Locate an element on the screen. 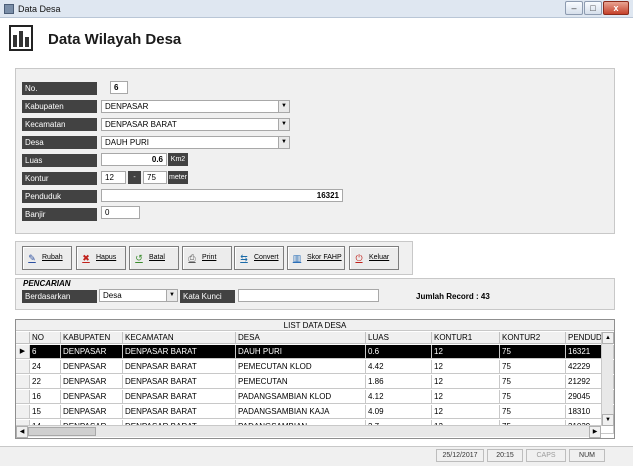  table-cell: 15 is located at coordinates (45, 412).